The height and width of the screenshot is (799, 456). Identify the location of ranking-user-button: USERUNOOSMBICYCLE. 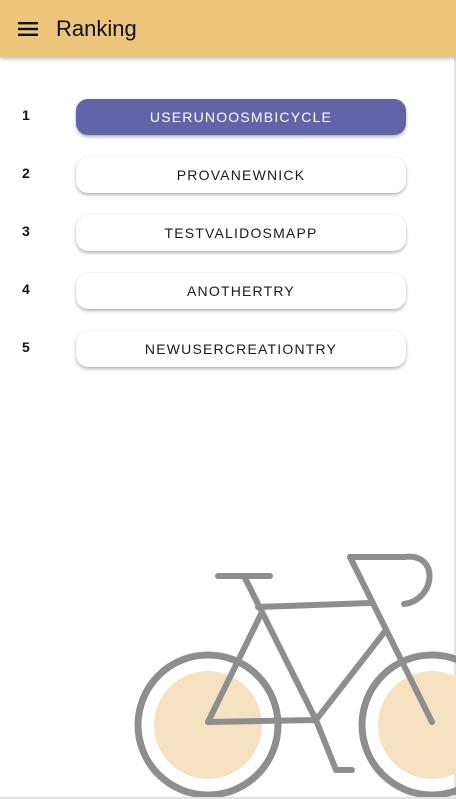
(241, 117).